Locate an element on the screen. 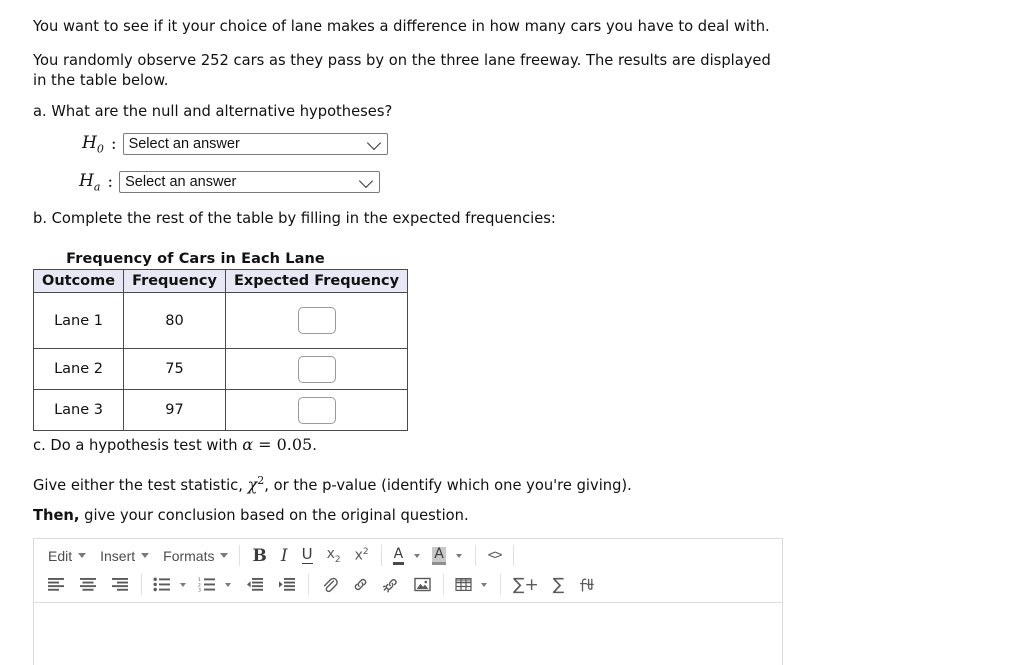 Image resolution: width=1024 pixels, height=665 pixels. part-c-text: c. Do a hypothesis test with is located at coordinates (138, 445).